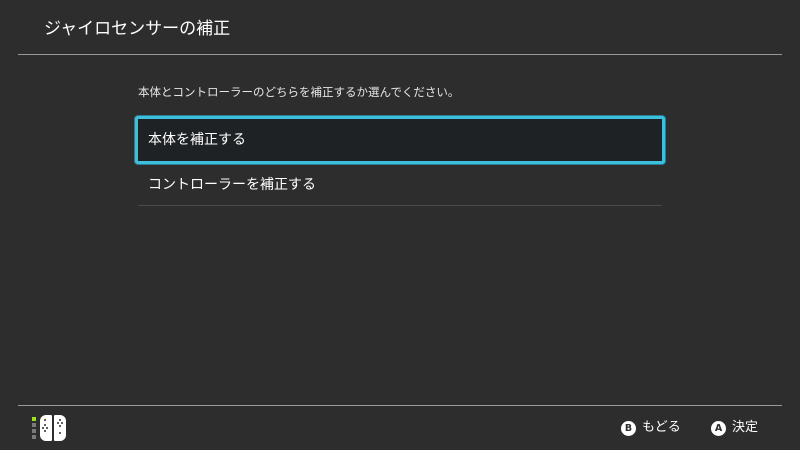  I want to click on b-button-icon: B, so click(628, 428).